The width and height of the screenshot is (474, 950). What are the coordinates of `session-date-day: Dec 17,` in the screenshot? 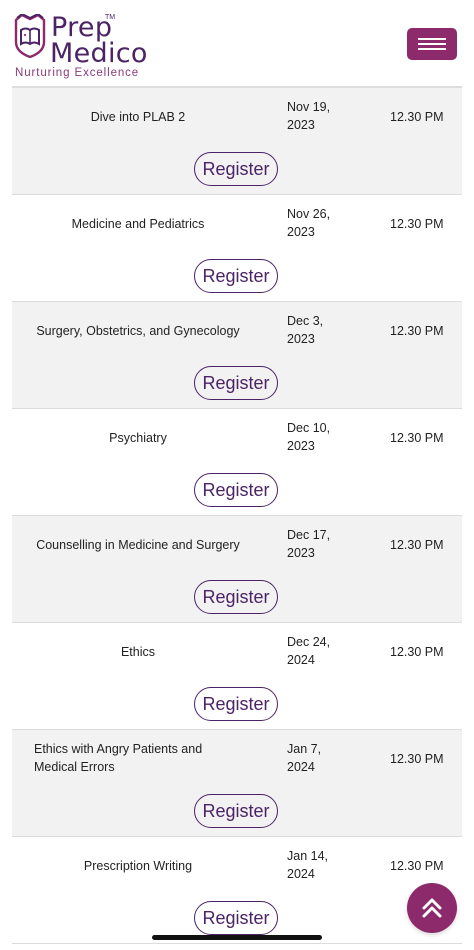 It's located at (309, 535).